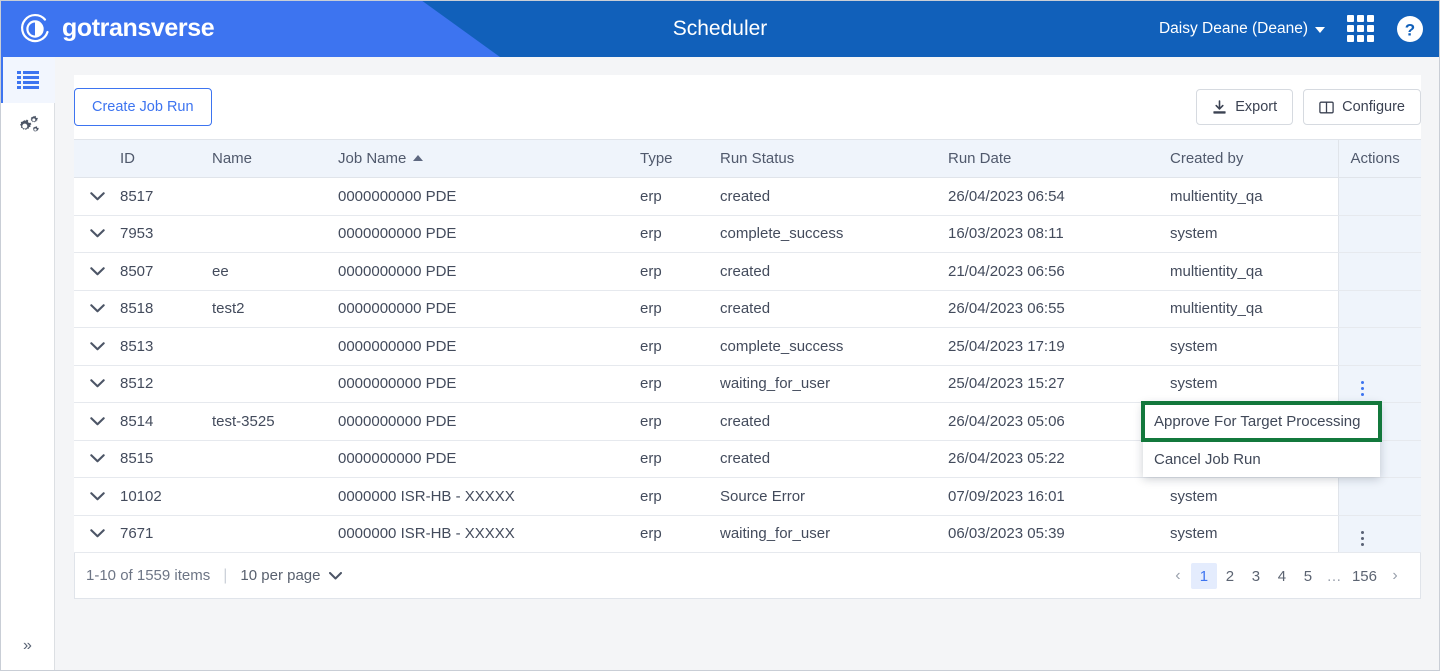  Describe the element at coordinates (1248, 158) in the screenshot. I see `col-header-created-by: Created by` at that location.